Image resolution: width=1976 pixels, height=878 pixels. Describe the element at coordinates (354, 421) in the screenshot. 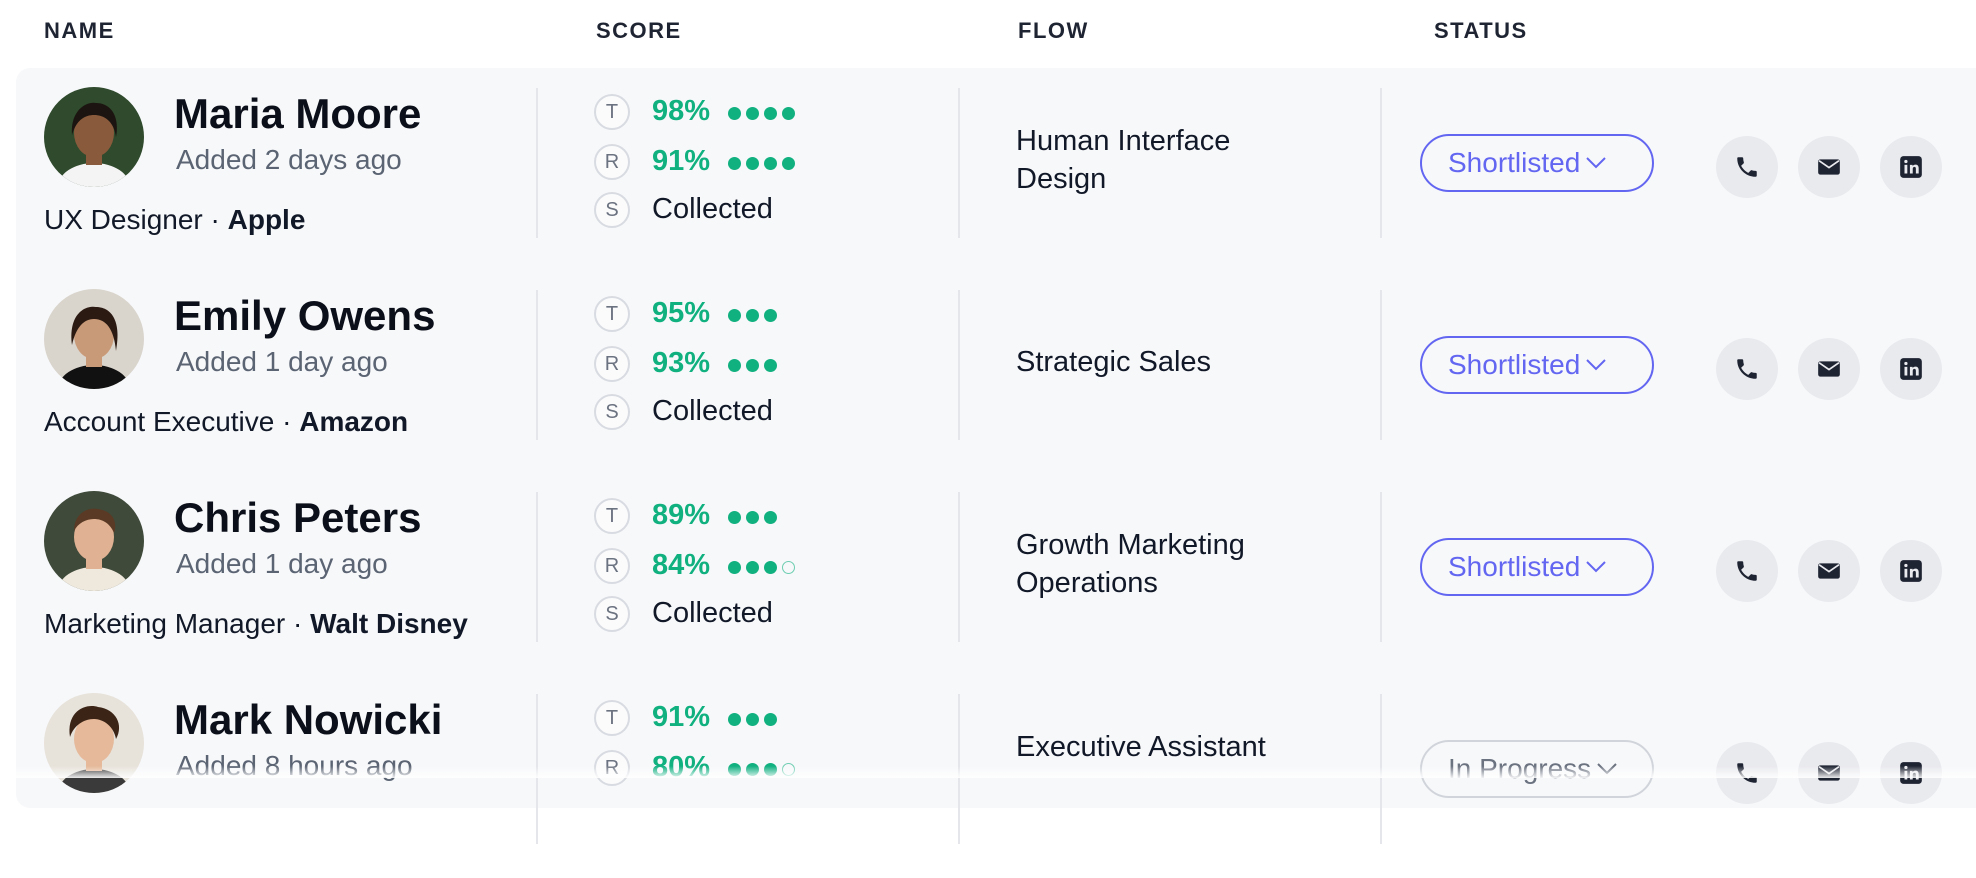

I see `company-name: Amazon` at that location.